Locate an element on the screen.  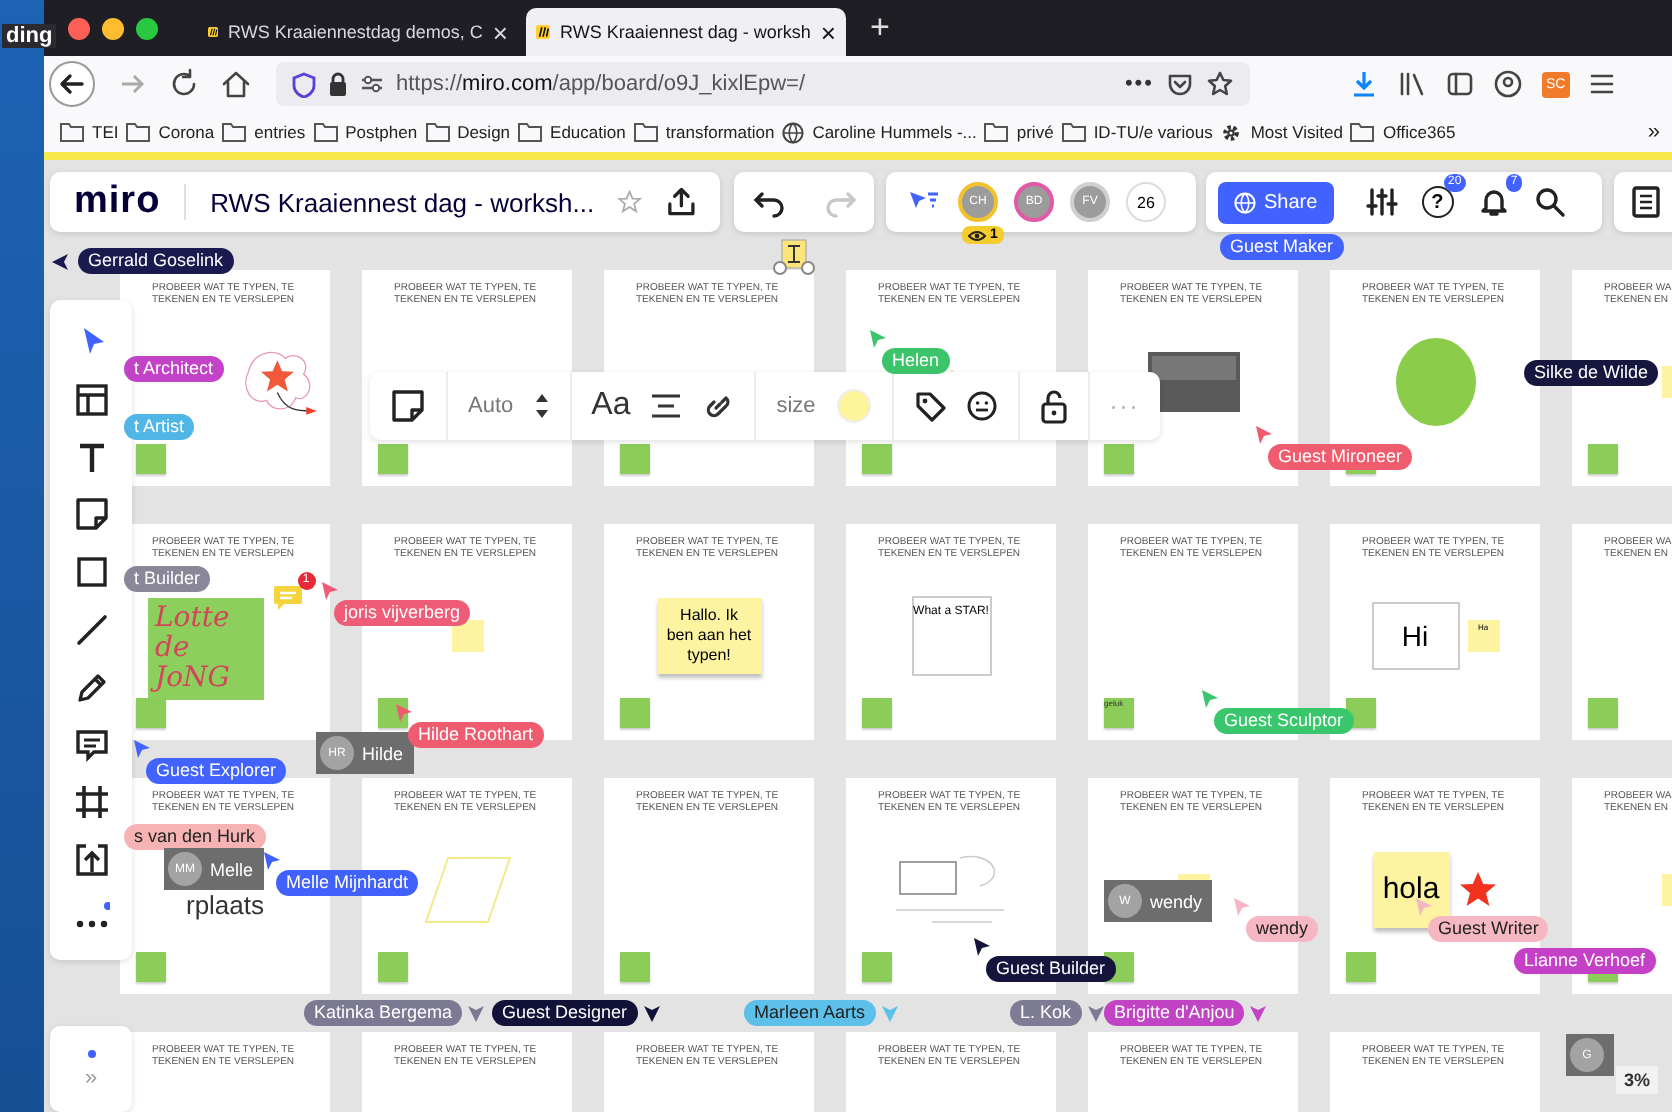
square-icon is located at coordinates (91, 572).